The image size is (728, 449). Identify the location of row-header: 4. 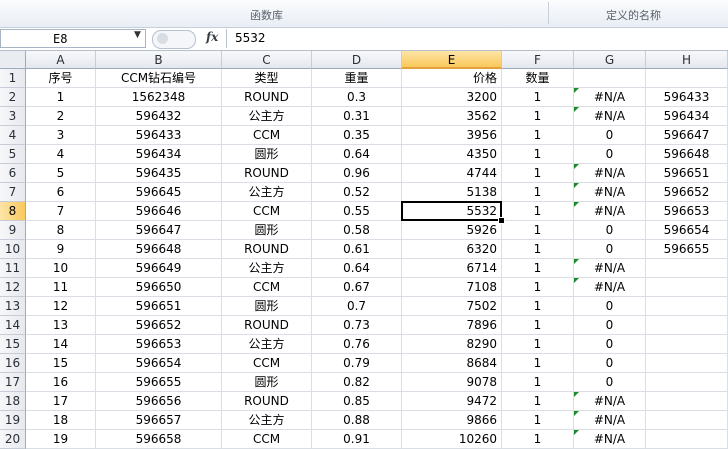
(13, 135).